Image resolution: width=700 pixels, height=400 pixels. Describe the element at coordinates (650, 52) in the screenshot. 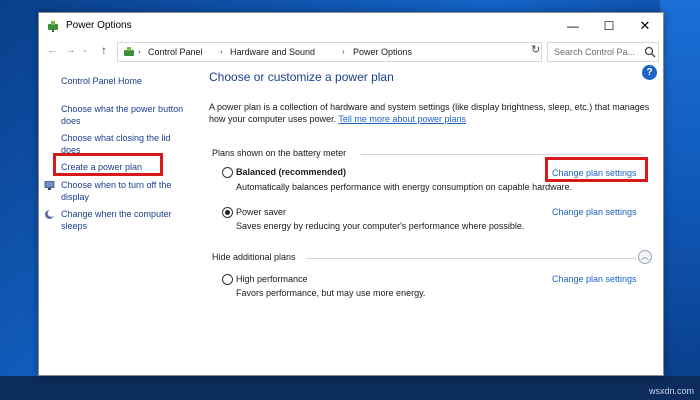

I see `search-icon` at that location.